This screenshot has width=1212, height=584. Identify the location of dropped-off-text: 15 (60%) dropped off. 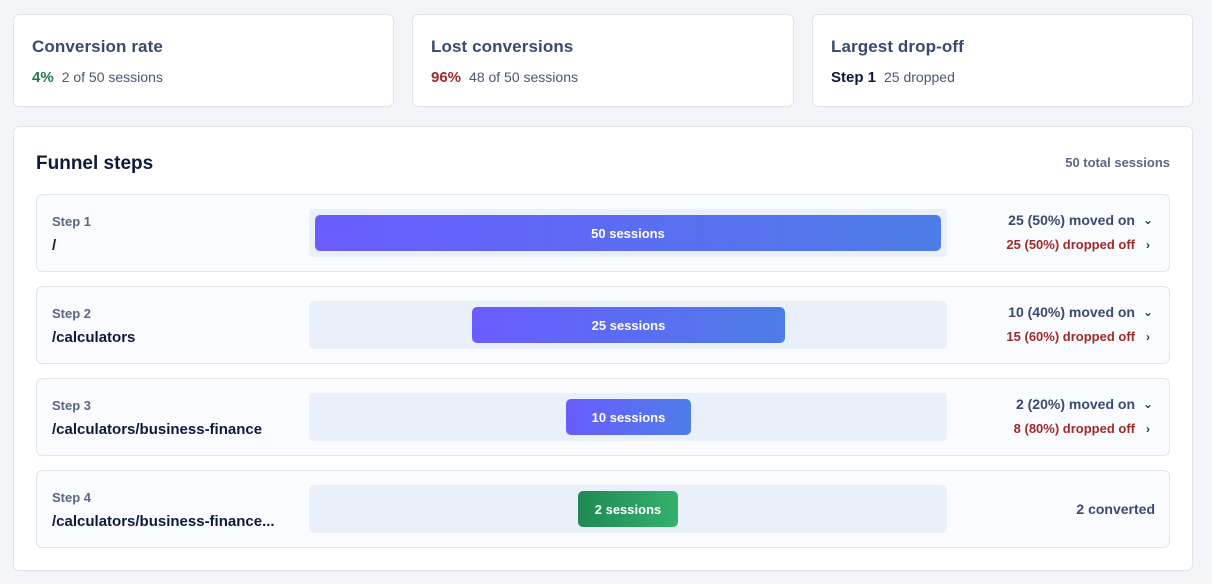
(1070, 336).